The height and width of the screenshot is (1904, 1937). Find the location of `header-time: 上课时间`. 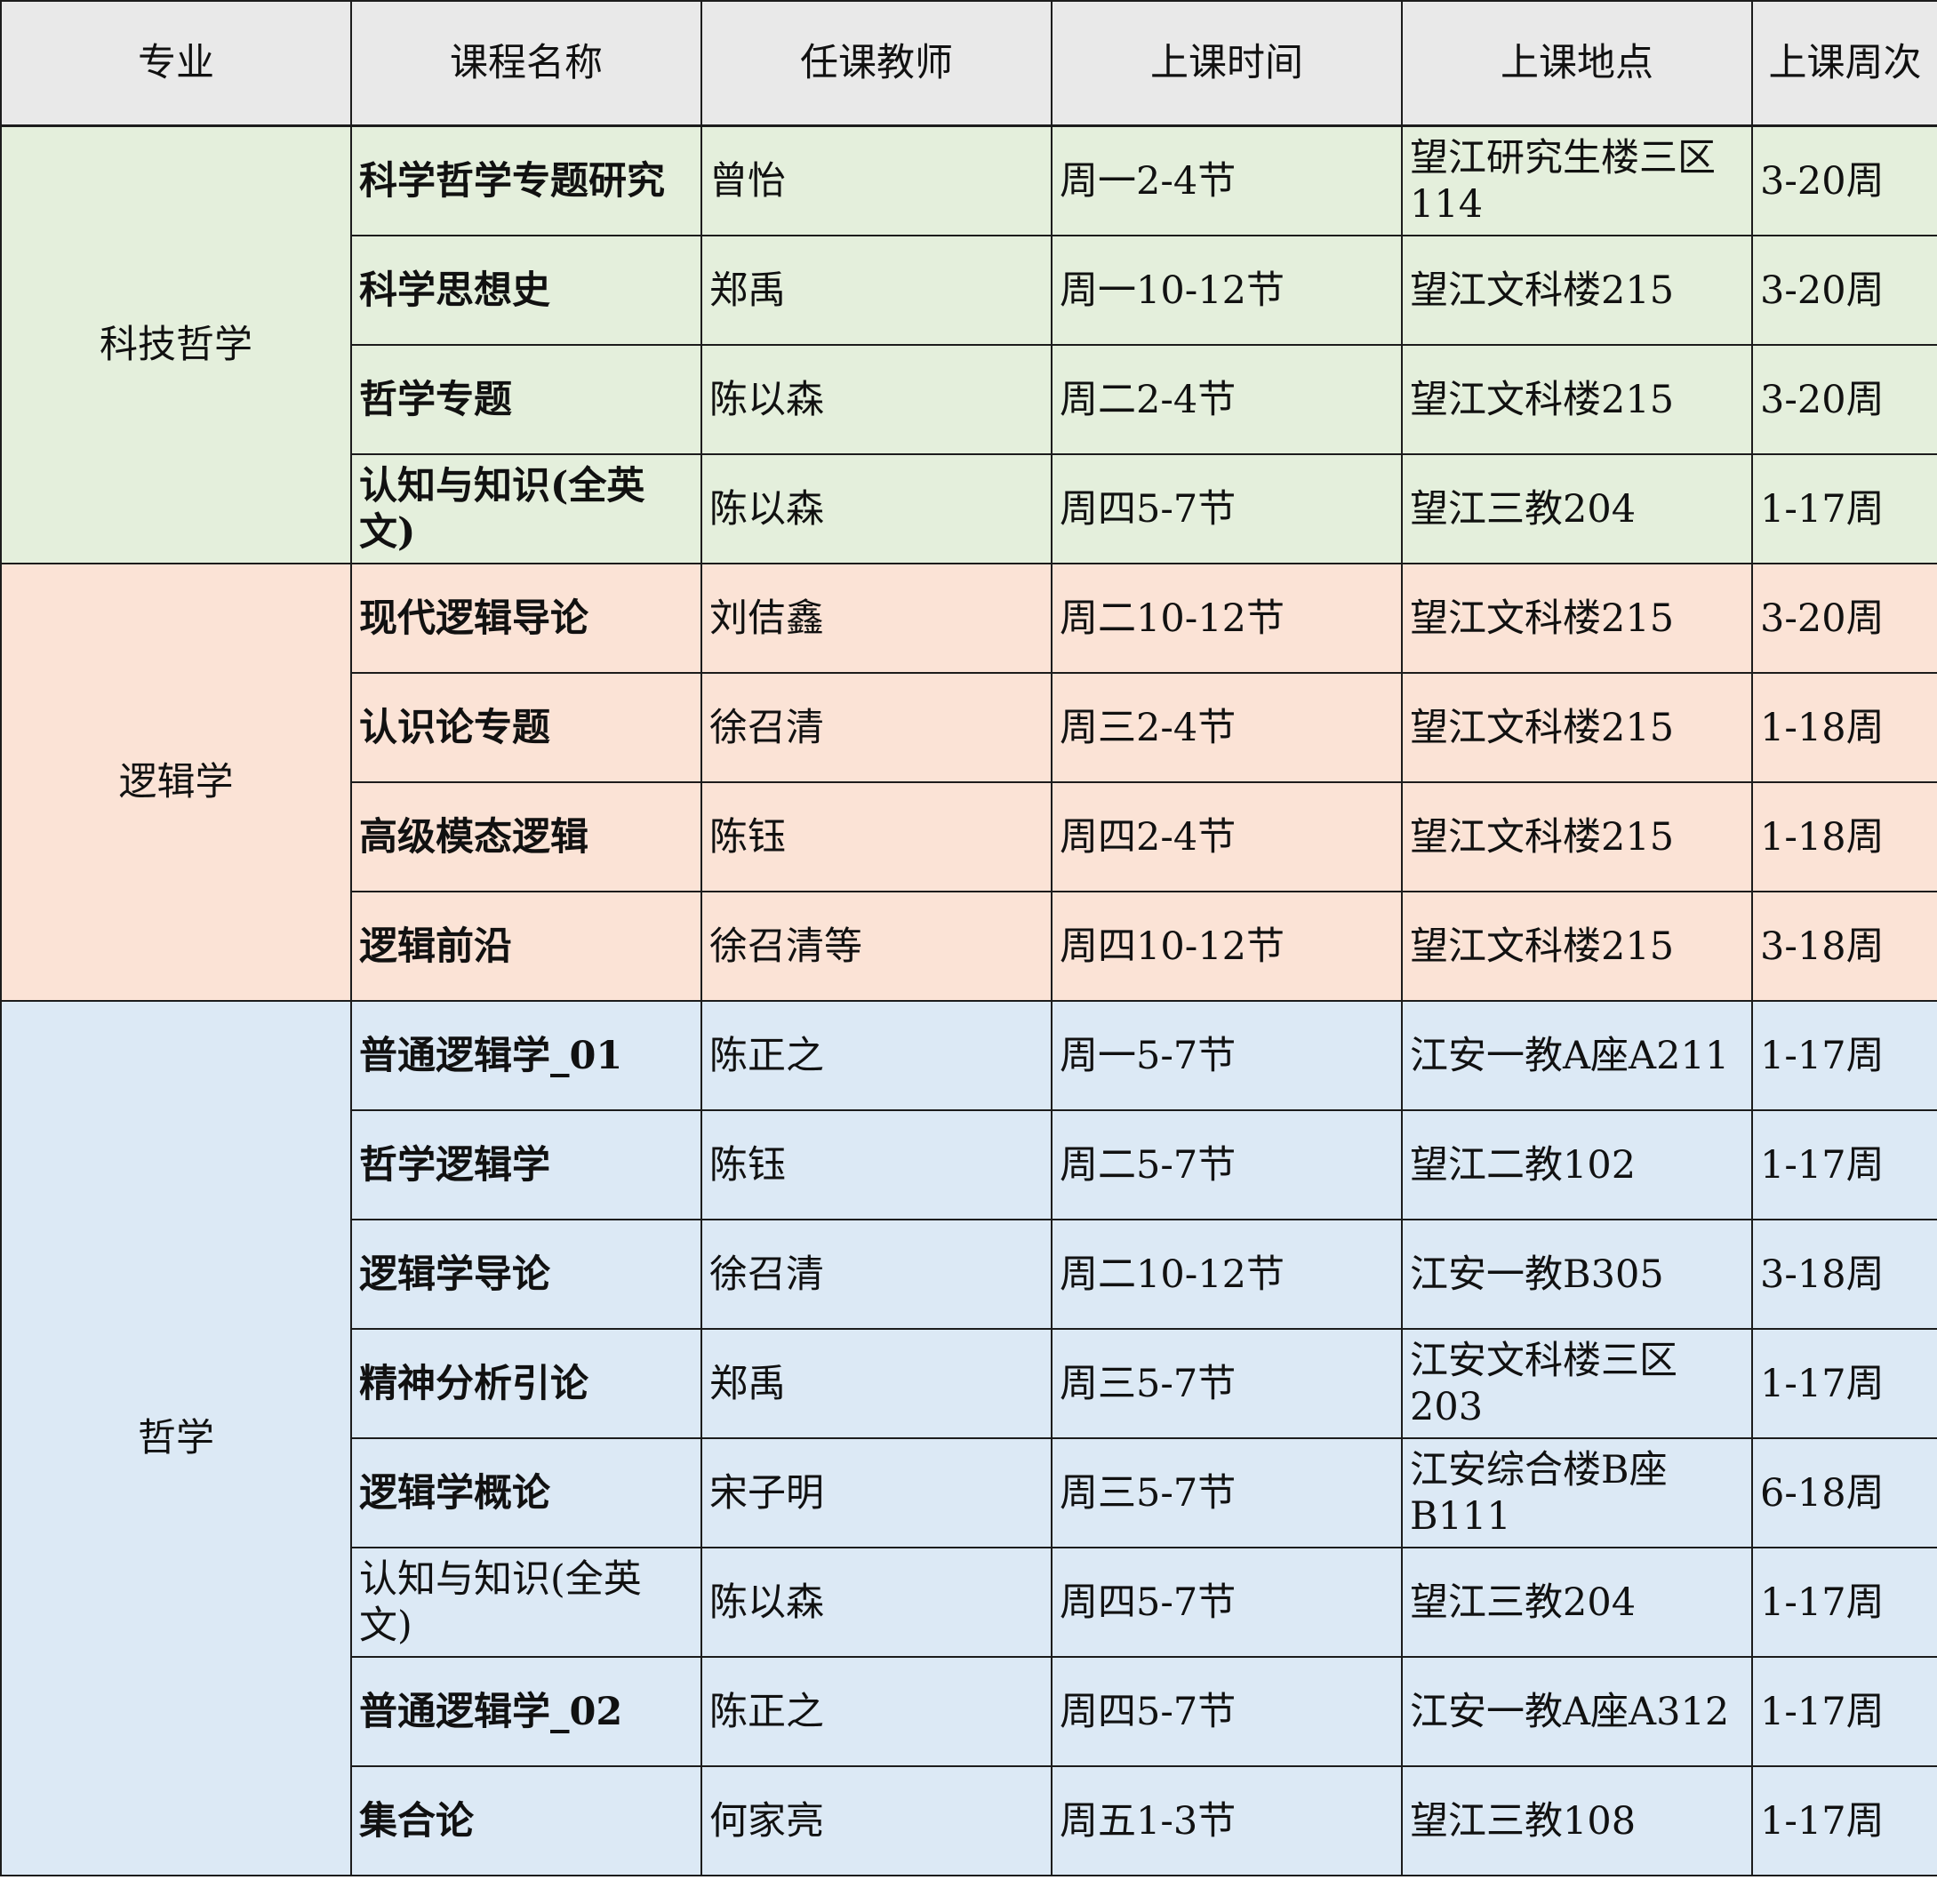

header-time: 上课时间 is located at coordinates (1227, 63).